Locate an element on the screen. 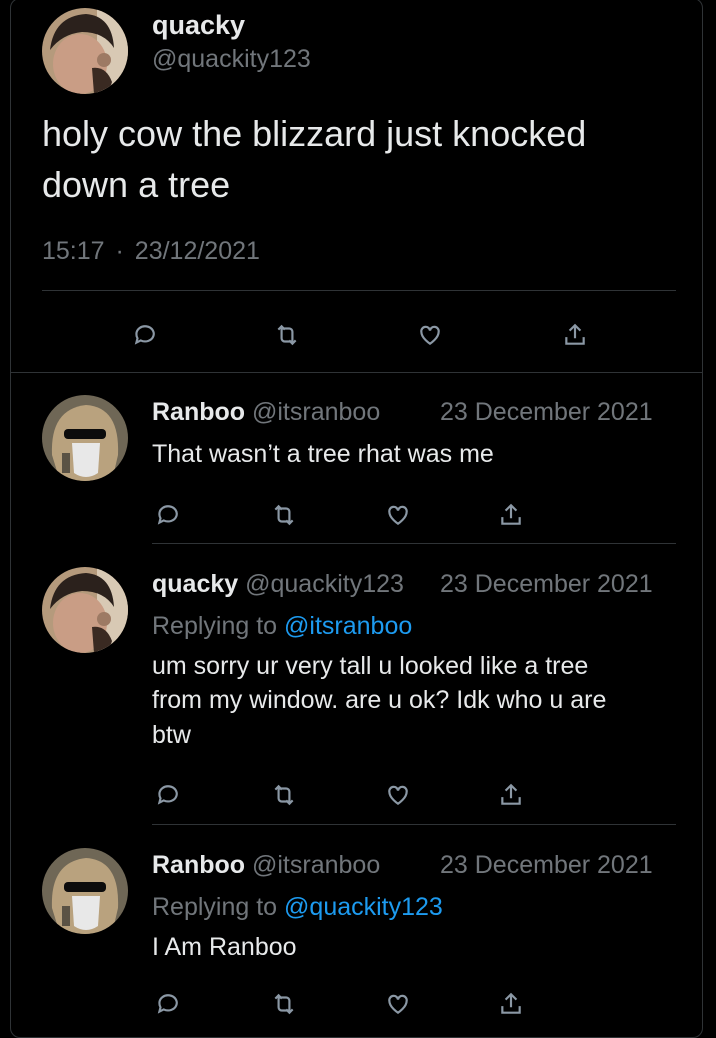 This screenshot has width=716, height=1038. reply-3-retweet-button is located at coordinates (284, 1004).